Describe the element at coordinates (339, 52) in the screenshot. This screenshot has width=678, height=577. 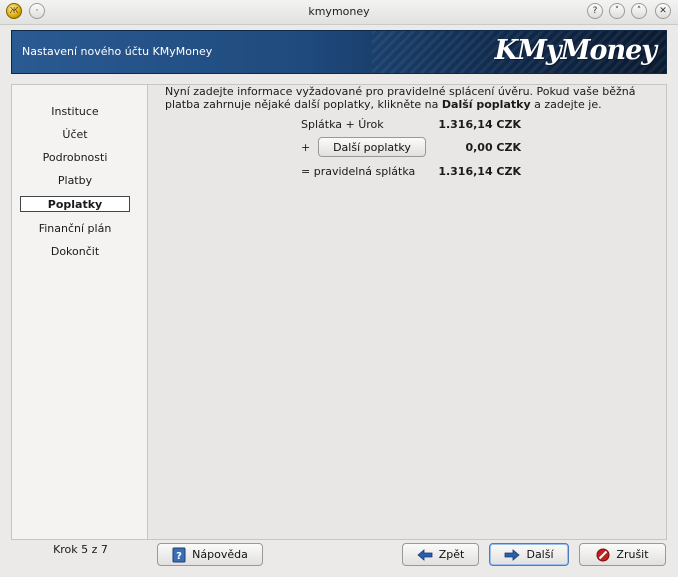
I see `wizard-banner: Nastavení nového účtu KMyMoney KMyMoney` at that location.